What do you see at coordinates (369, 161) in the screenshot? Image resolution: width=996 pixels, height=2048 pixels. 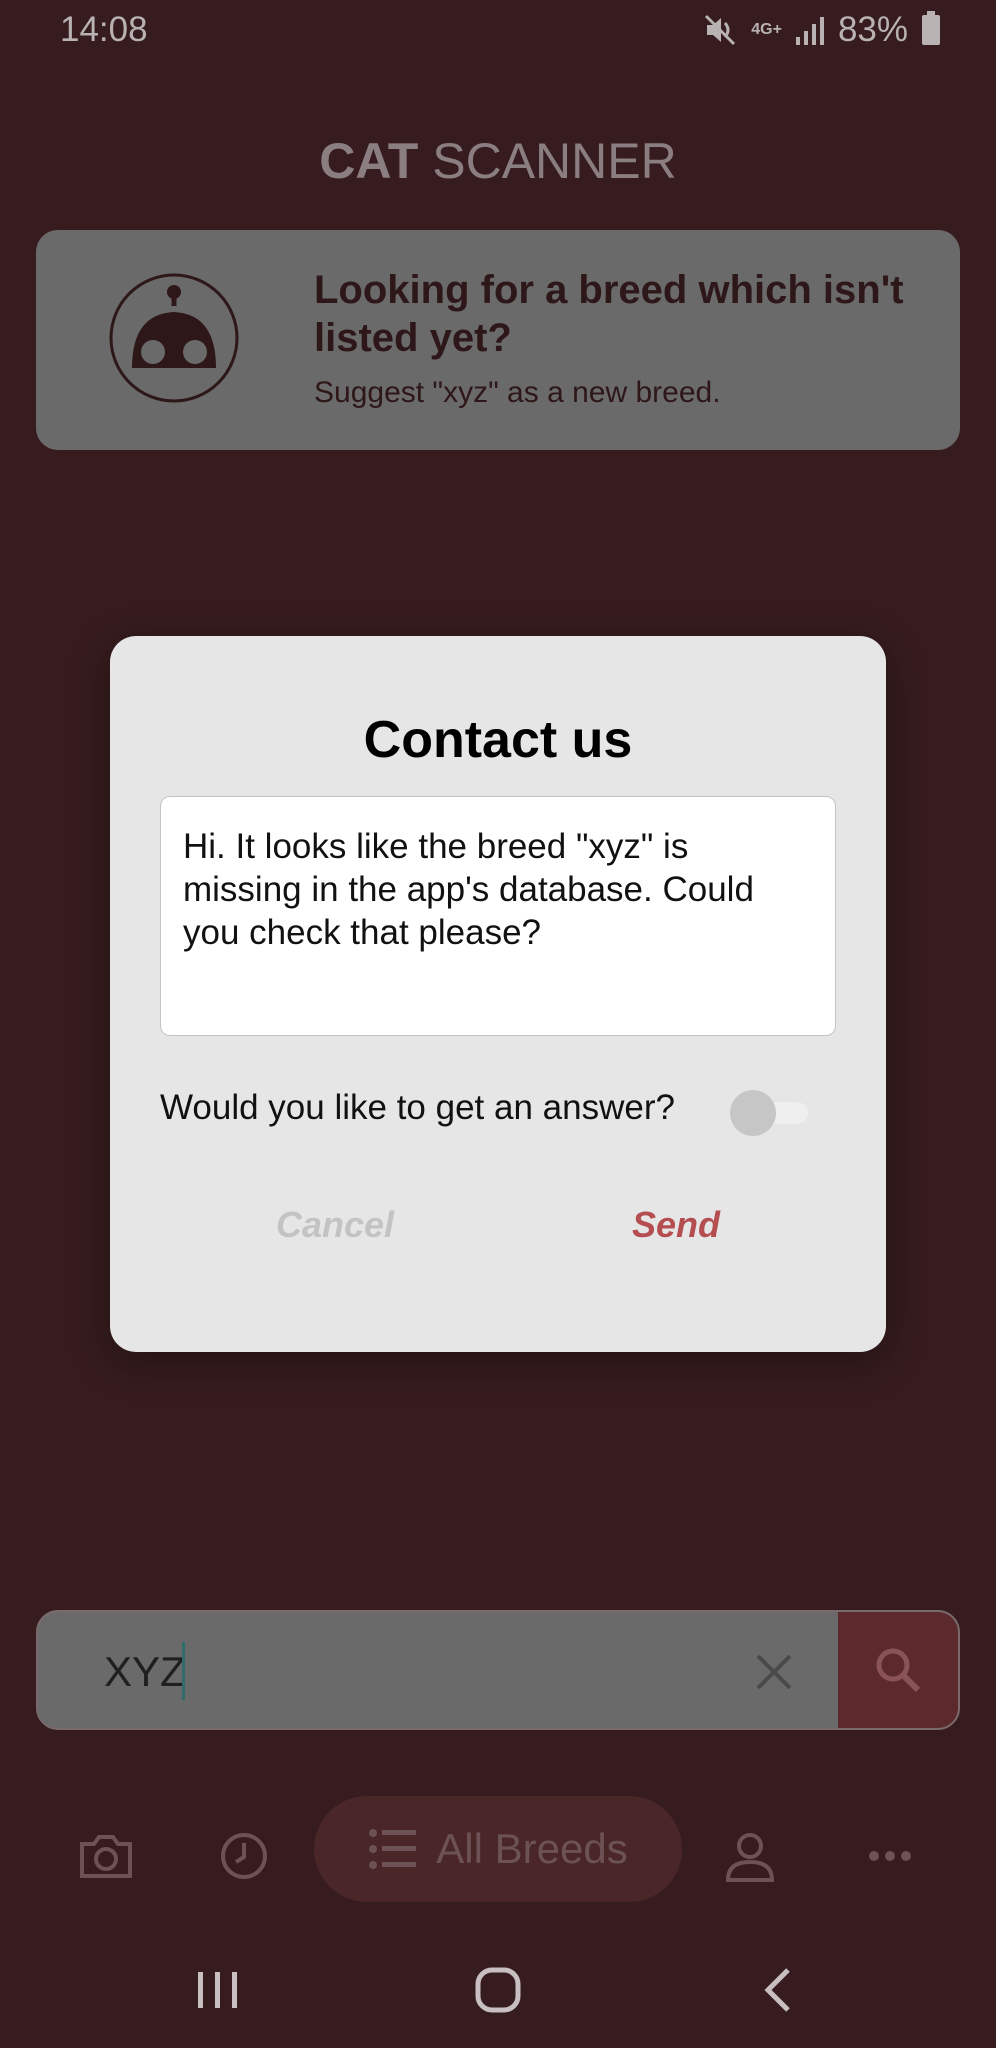 I see `app-title-bold: CAT` at bounding box center [369, 161].